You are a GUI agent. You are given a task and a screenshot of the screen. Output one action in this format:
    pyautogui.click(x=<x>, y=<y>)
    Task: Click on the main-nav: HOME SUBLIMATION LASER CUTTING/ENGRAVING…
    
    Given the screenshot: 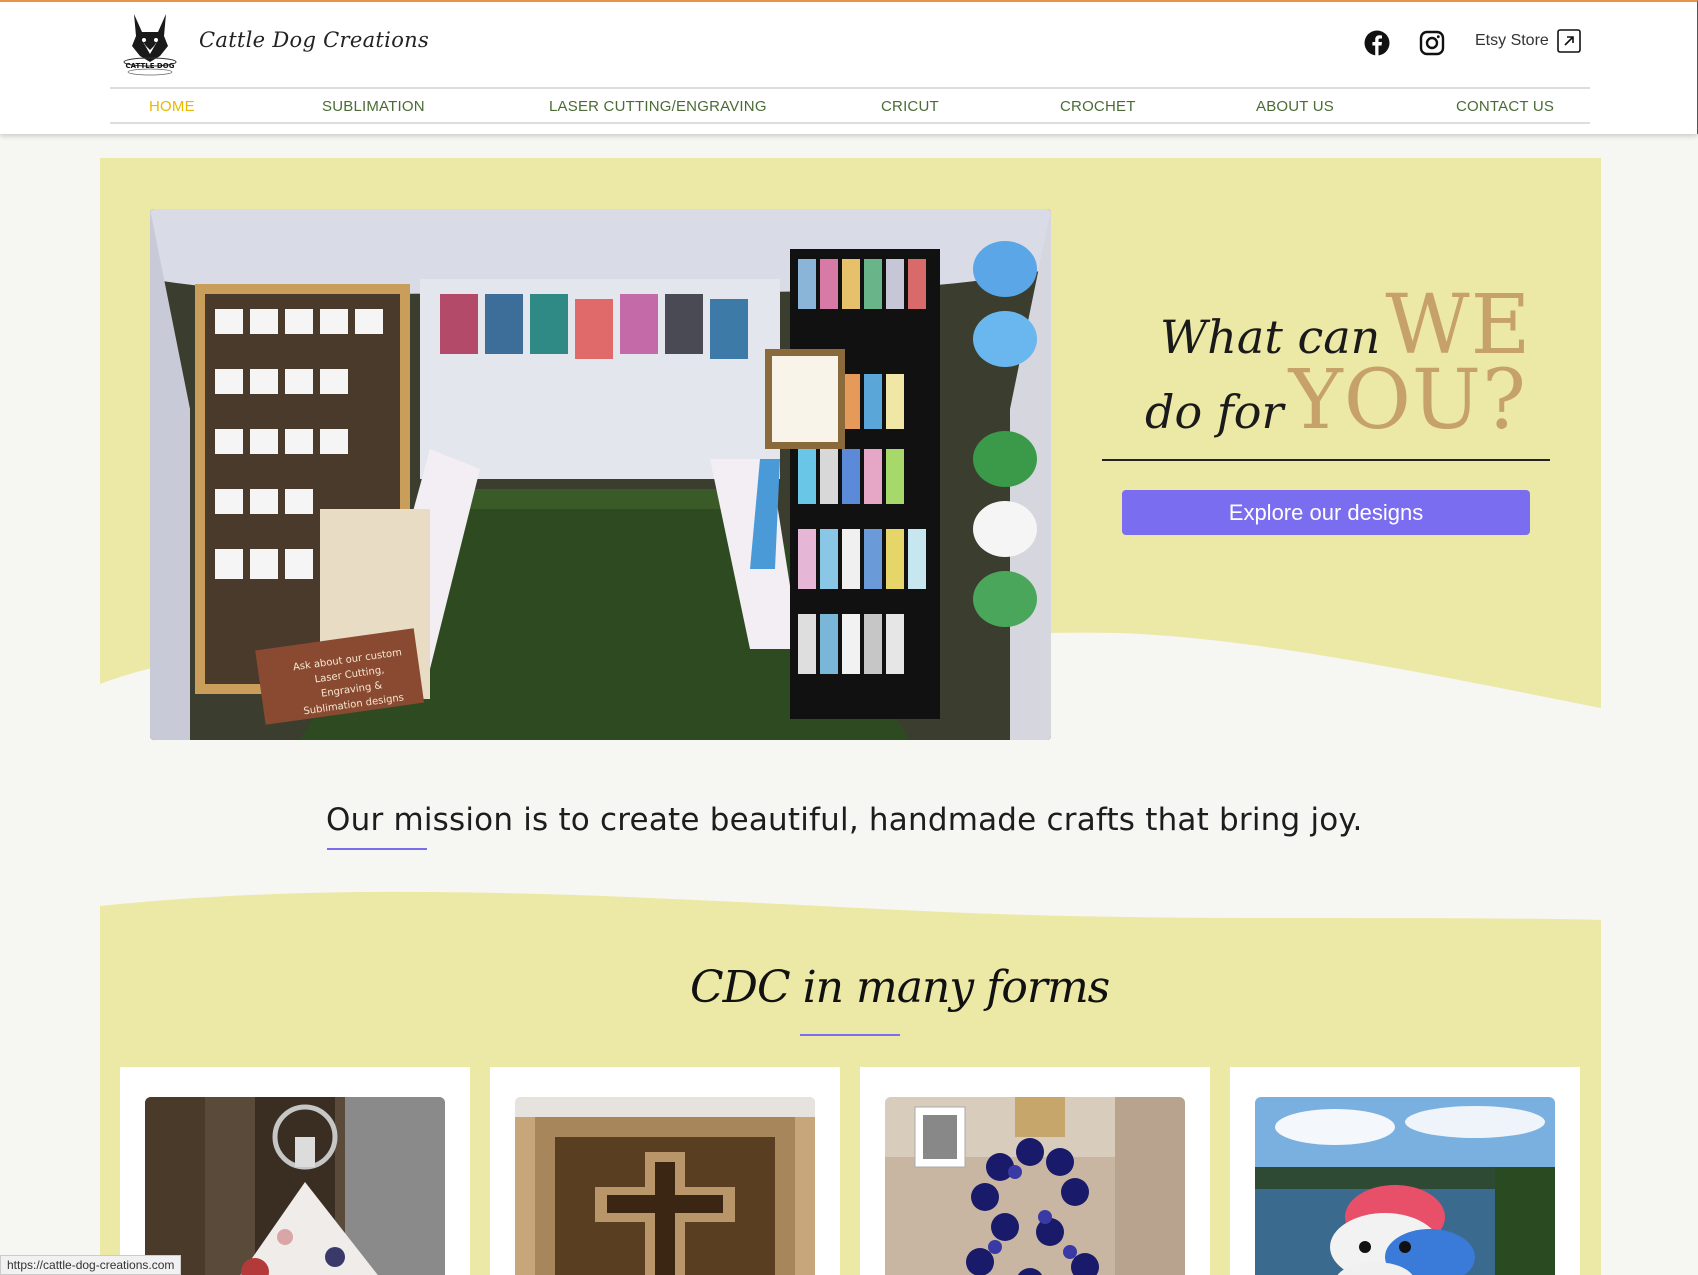 What is the action you would take?
    pyautogui.click(x=850, y=105)
    